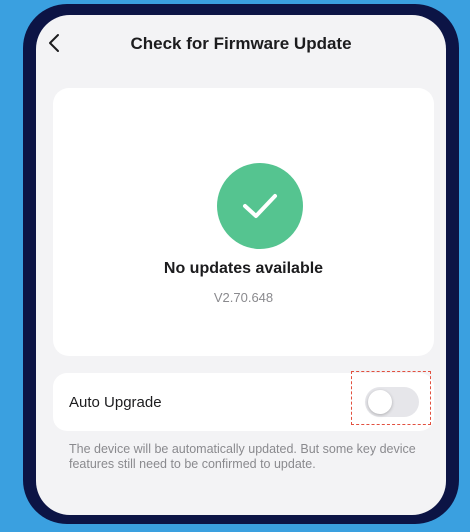 The height and width of the screenshot is (532, 470). What do you see at coordinates (115, 402) in the screenshot?
I see `auto-upgrade-label: Auto Upgrade` at bounding box center [115, 402].